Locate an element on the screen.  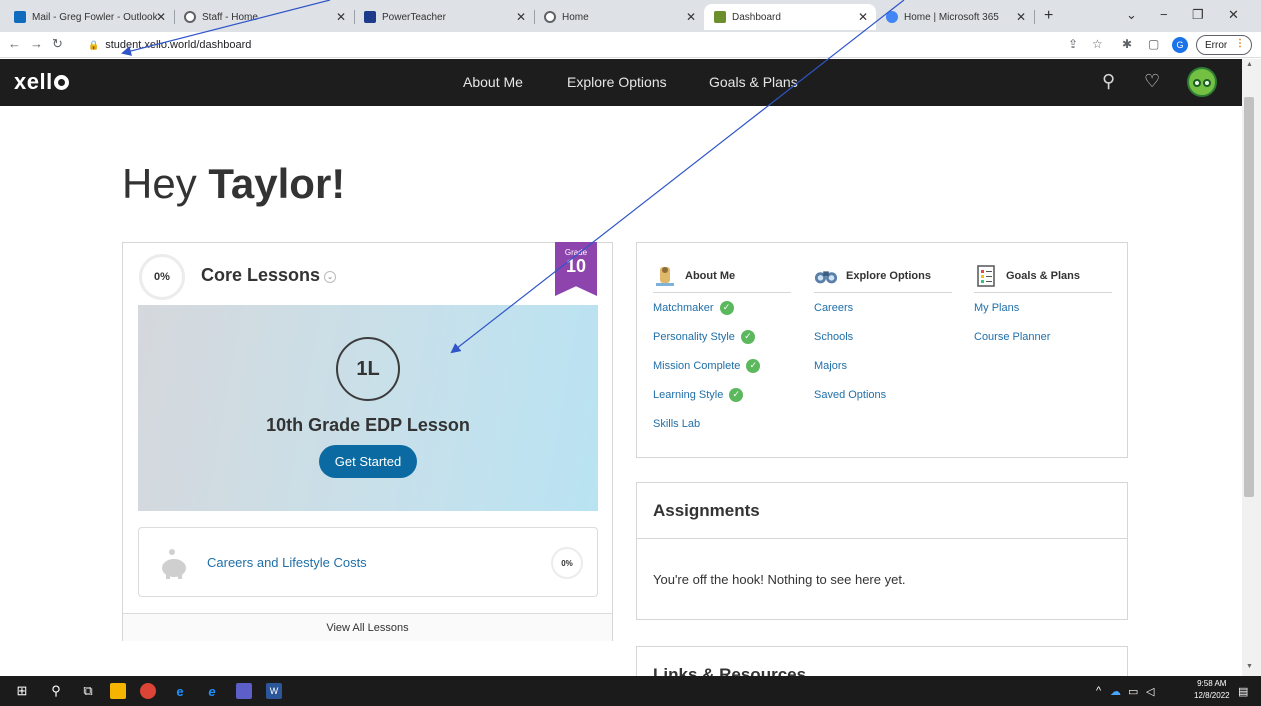
extensions-icon: ✱ is located at coordinates (1127, 44).